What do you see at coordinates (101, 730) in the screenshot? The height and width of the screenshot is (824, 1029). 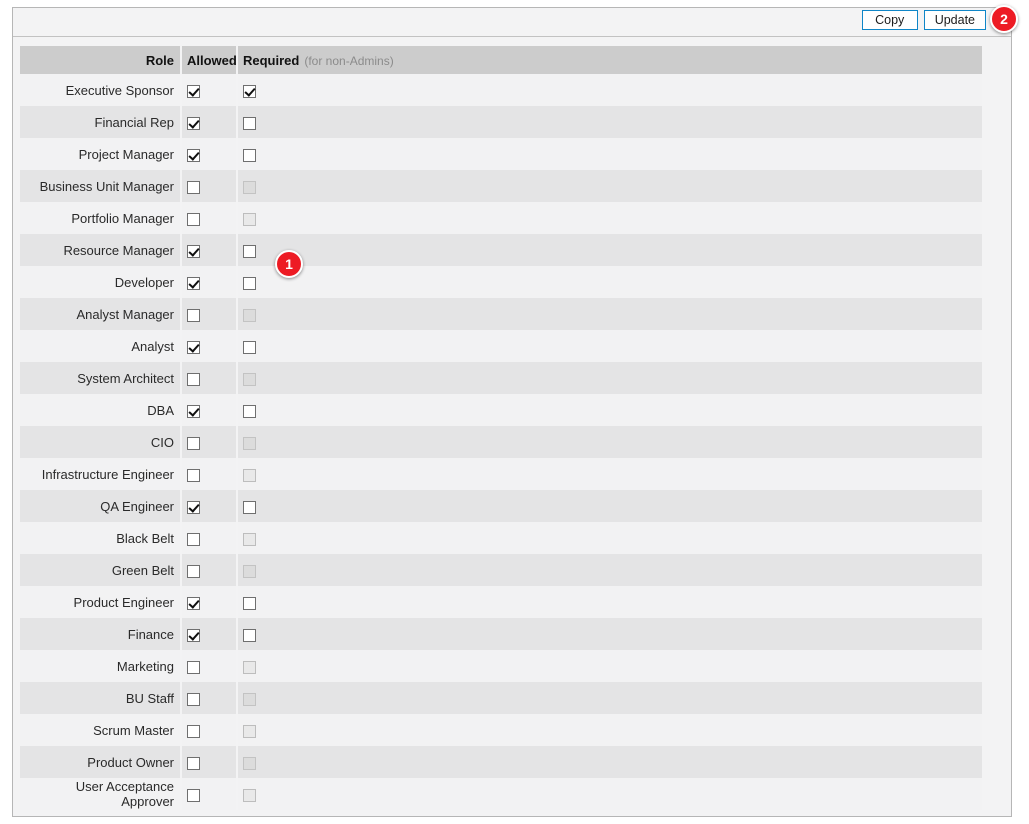 I see `role-name-cell: Scrum Master` at bounding box center [101, 730].